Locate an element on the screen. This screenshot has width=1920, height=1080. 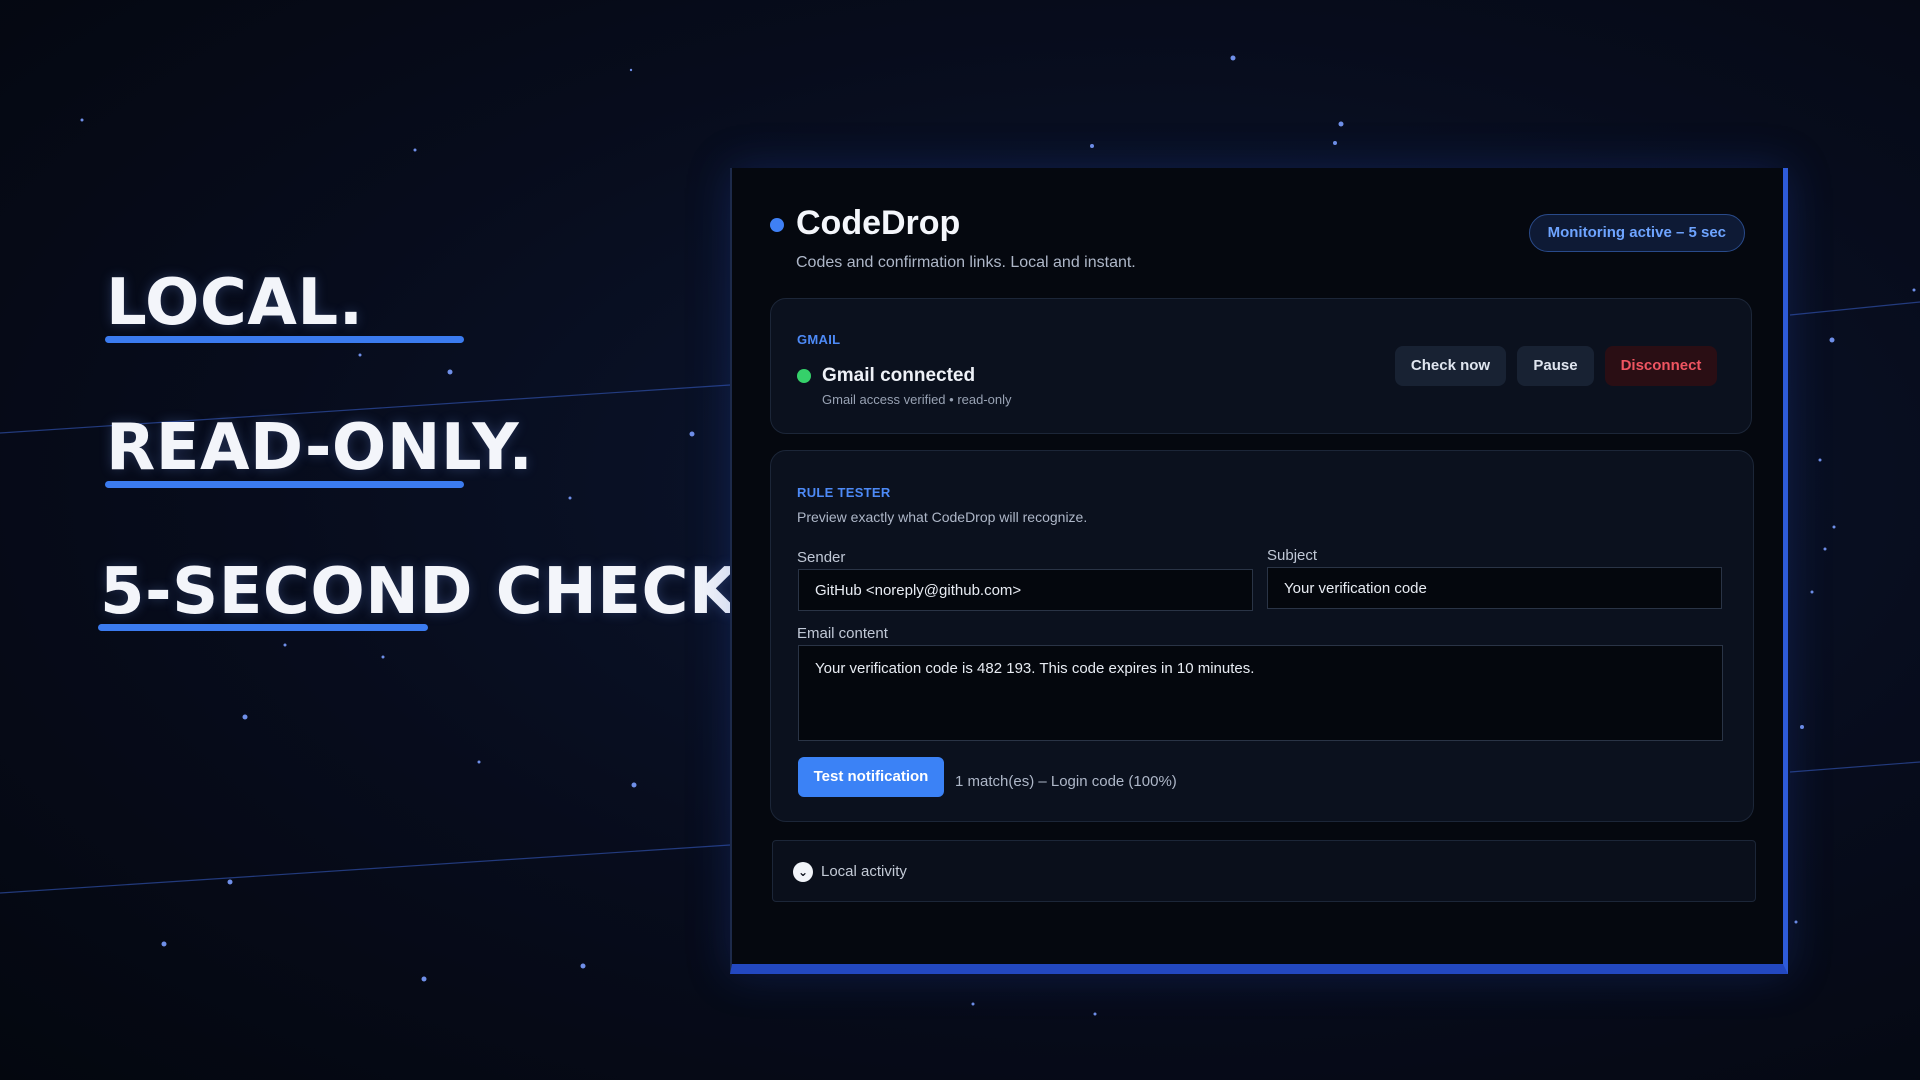
app-title: CodeDrop is located at coordinates (878, 223).